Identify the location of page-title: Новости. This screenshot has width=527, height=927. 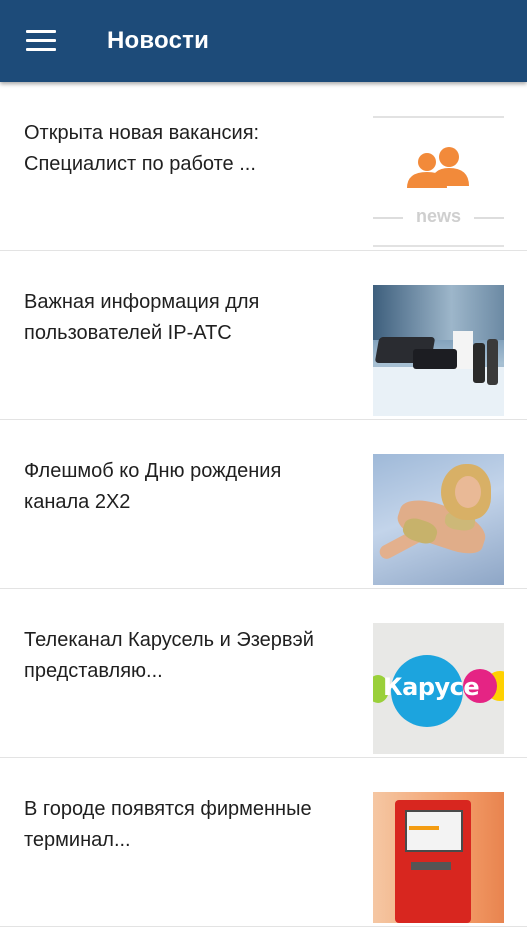
(158, 40).